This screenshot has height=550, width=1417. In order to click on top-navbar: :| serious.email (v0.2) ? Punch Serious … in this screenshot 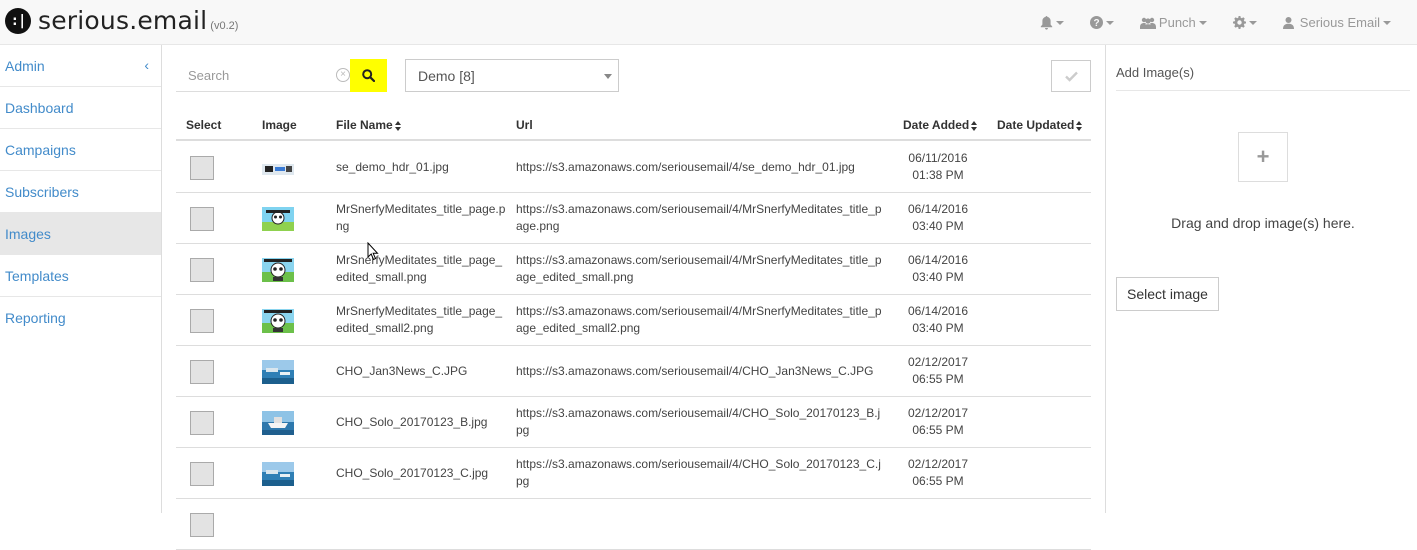, I will do `click(708, 22)`.